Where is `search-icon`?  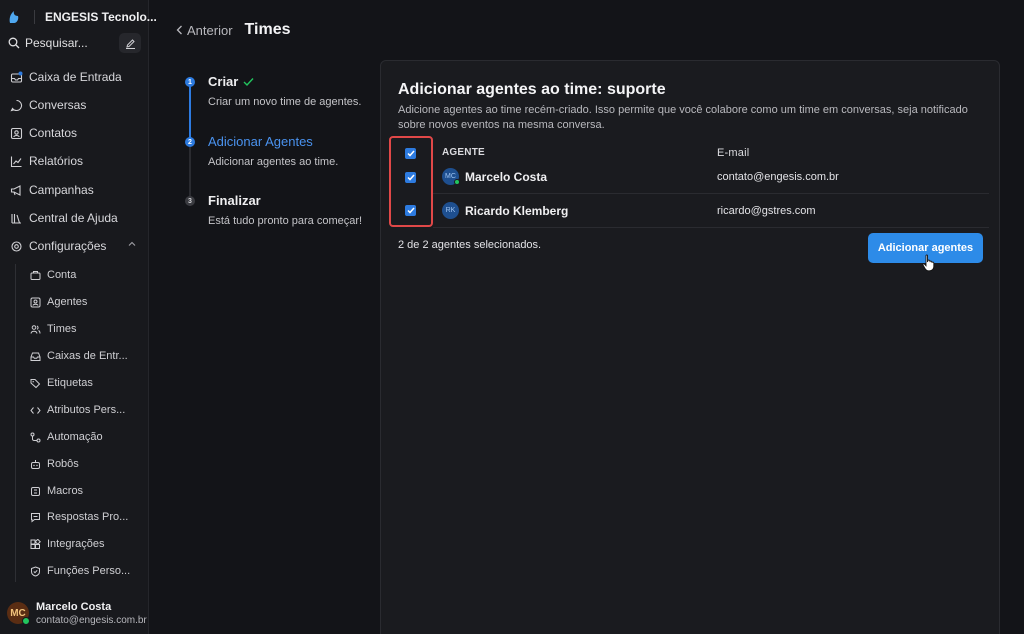
search-icon is located at coordinates (14, 43).